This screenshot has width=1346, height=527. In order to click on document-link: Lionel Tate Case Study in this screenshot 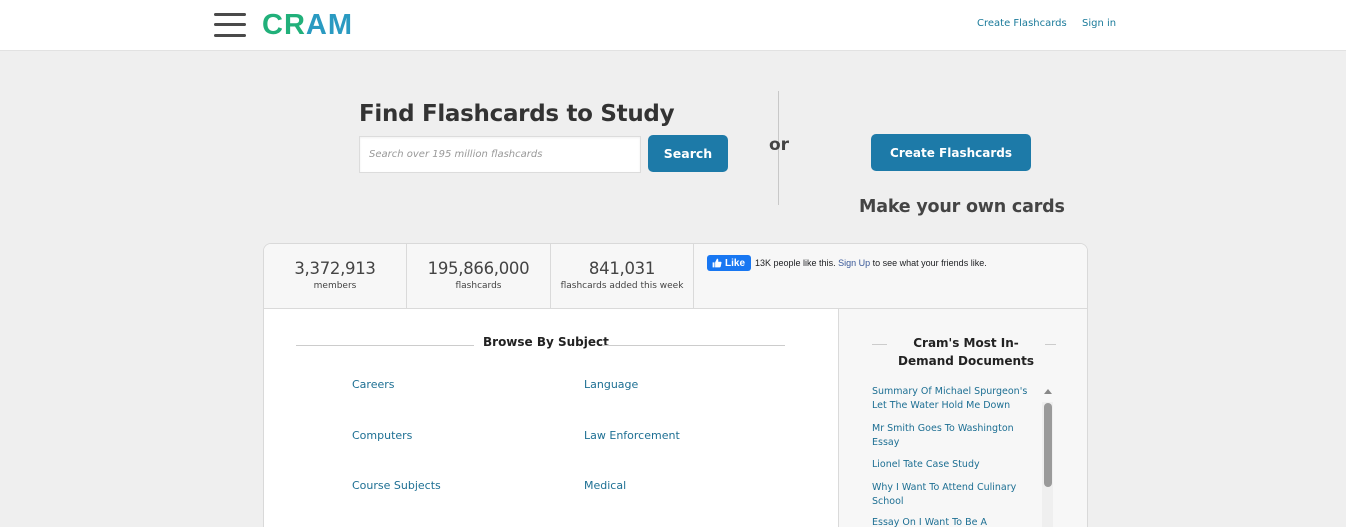, I will do `click(954, 465)`.